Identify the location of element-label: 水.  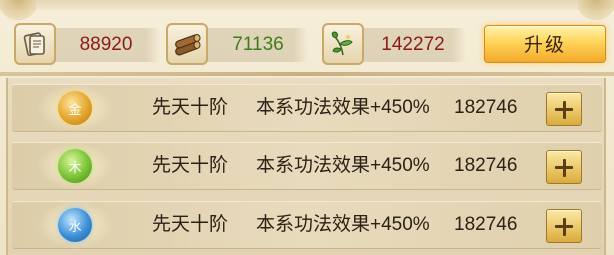
(75, 227).